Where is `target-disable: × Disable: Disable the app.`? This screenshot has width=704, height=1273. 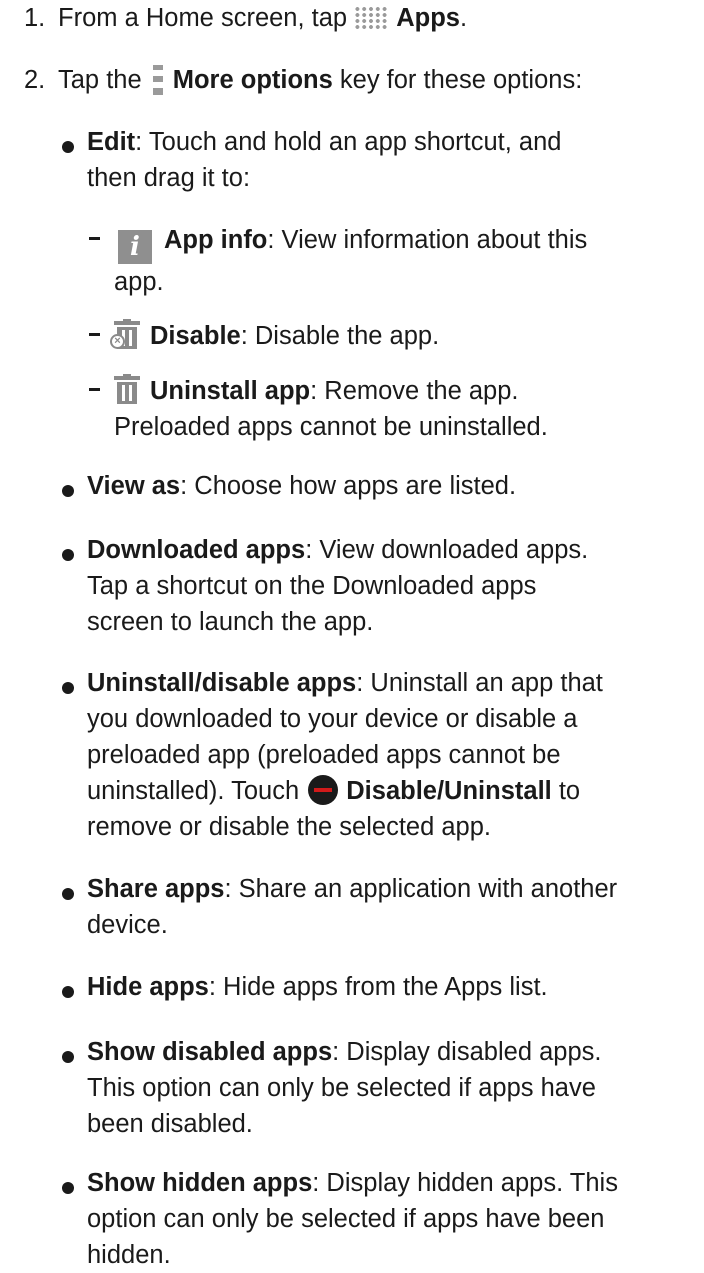
target-disable: × Disable: Disable the app. is located at coordinates (407, 336).